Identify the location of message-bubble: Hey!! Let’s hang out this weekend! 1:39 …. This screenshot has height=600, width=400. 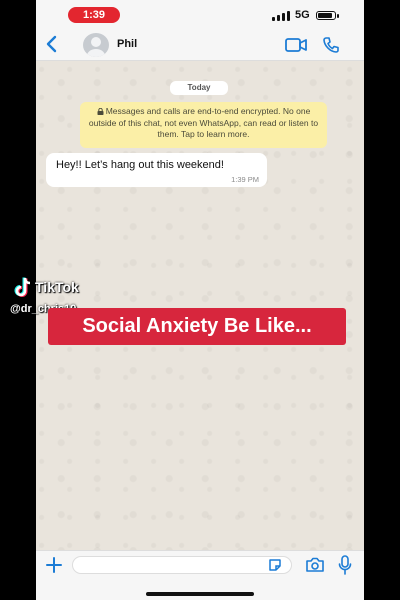
(156, 170).